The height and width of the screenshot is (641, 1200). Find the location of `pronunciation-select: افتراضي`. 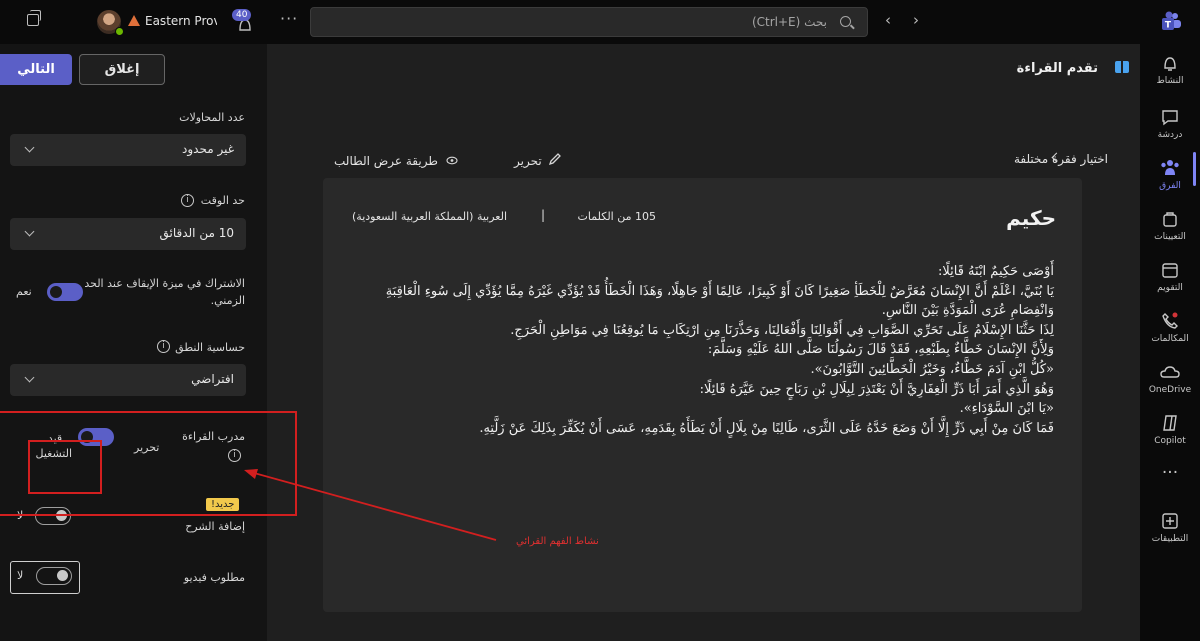

pronunciation-select: افتراضي is located at coordinates (128, 380).